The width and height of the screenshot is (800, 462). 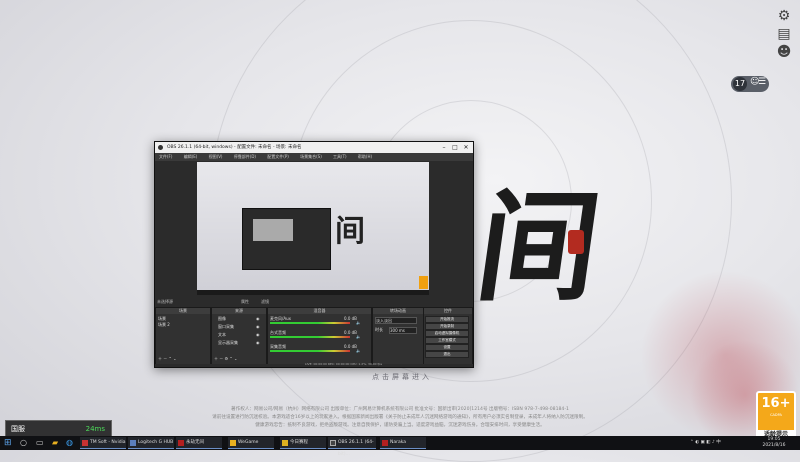 I want to click on minimize-icon: –, so click(x=444, y=147).